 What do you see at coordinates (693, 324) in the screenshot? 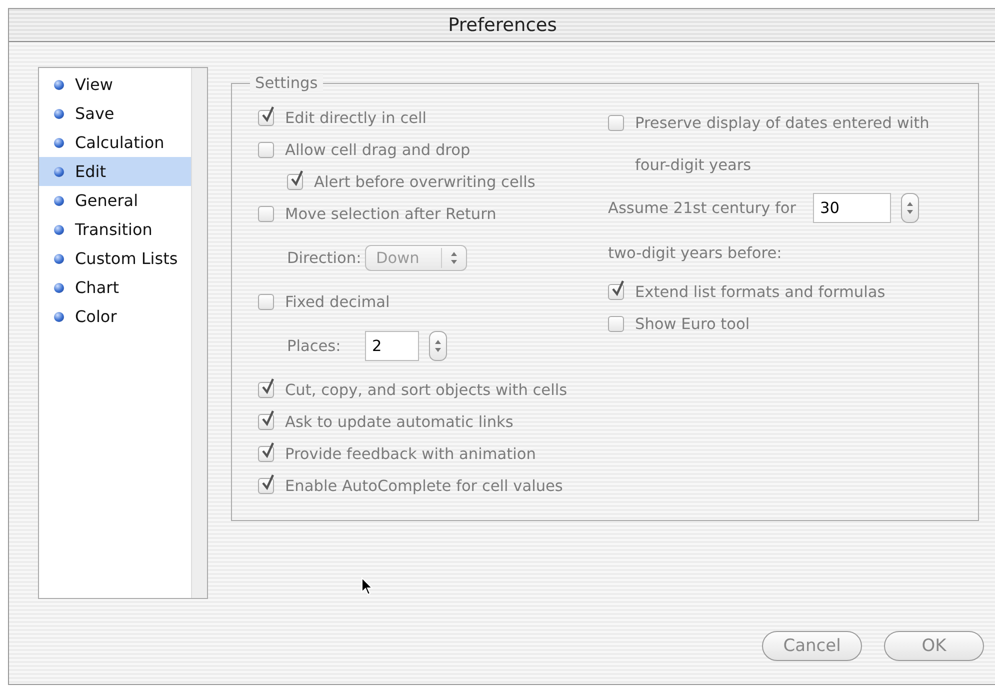
I see `checkbox-label: Show Euro tool` at bounding box center [693, 324].